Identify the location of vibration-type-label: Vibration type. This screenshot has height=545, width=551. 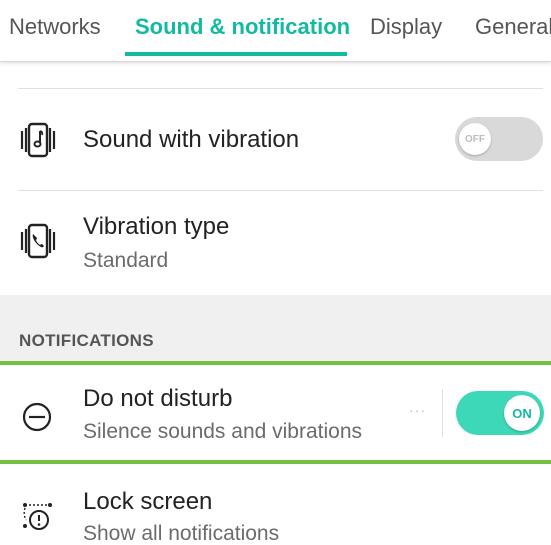
(156, 226).